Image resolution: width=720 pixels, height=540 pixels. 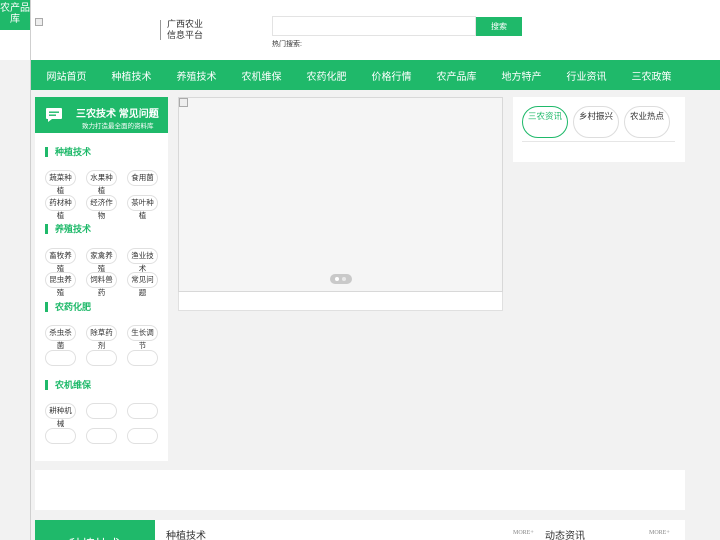 I want to click on hot-search-label: 热门搜索:, so click(x=287, y=44).